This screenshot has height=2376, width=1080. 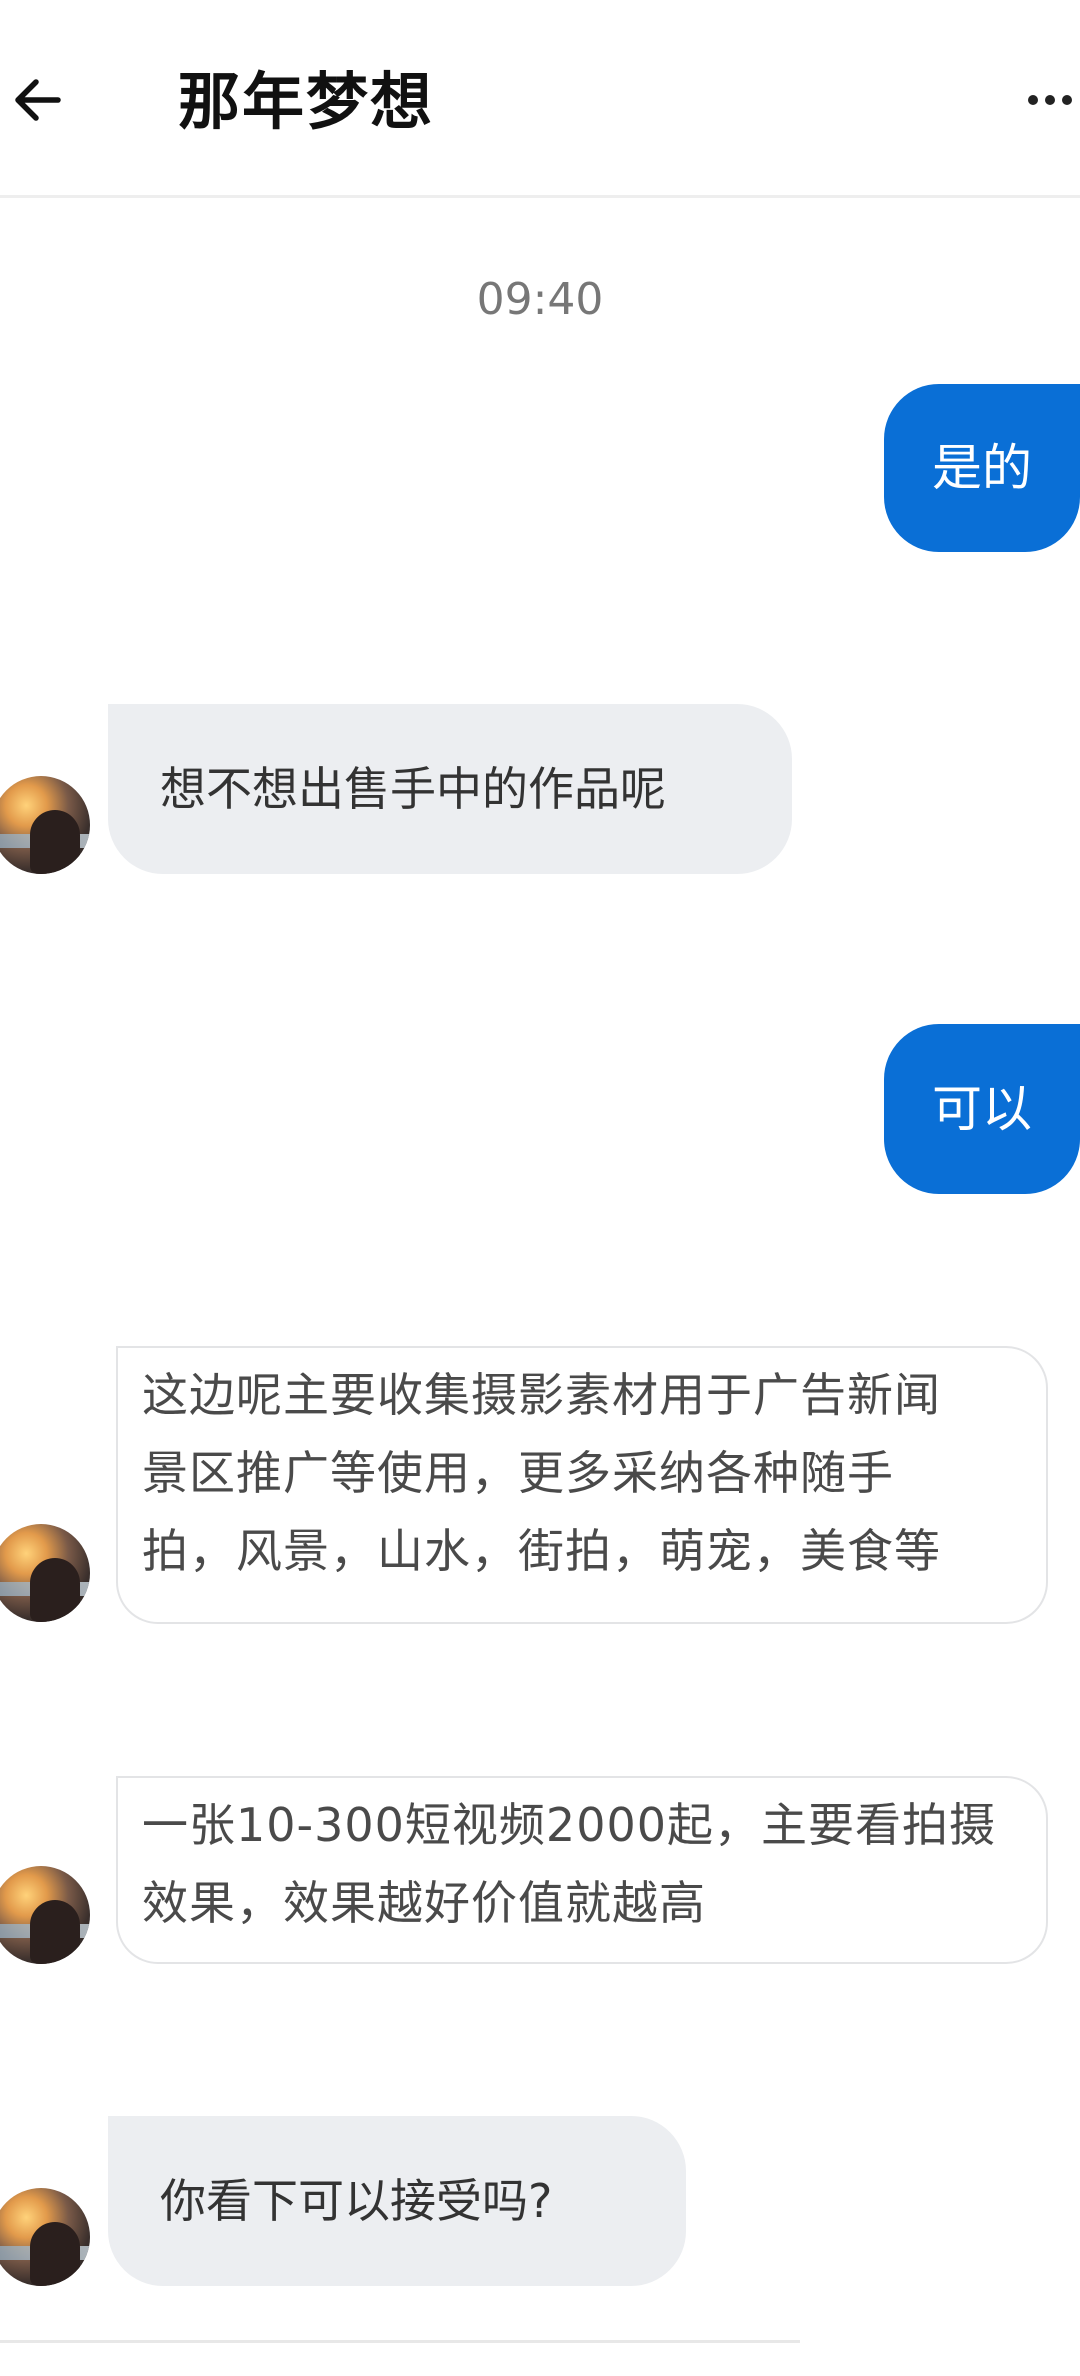 What do you see at coordinates (356, 2201) in the screenshot?
I see `message-text: 你看下可以接受吗?` at bounding box center [356, 2201].